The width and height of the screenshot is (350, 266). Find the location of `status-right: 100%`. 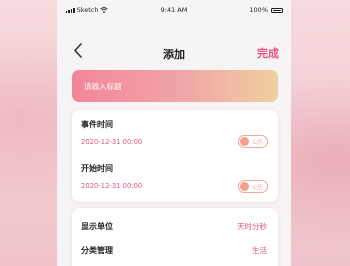

status-right: 100% is located at coordinates (266, 10).